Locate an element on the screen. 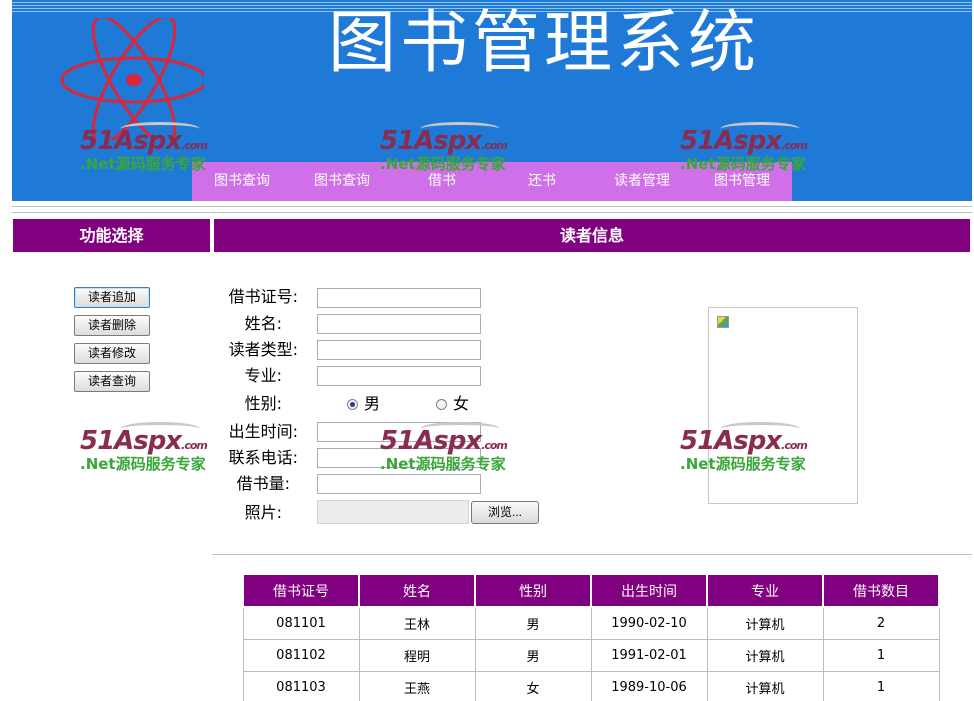  photo-label: 照片: is located at coordinates (263, 512).